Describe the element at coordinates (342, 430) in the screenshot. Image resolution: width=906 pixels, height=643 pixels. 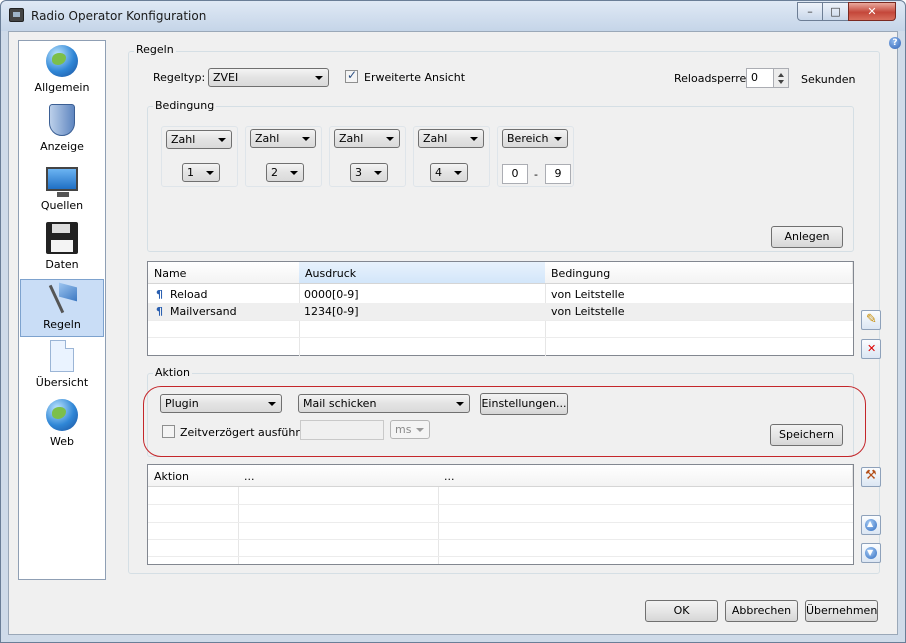
I see `delay-input` at that location.